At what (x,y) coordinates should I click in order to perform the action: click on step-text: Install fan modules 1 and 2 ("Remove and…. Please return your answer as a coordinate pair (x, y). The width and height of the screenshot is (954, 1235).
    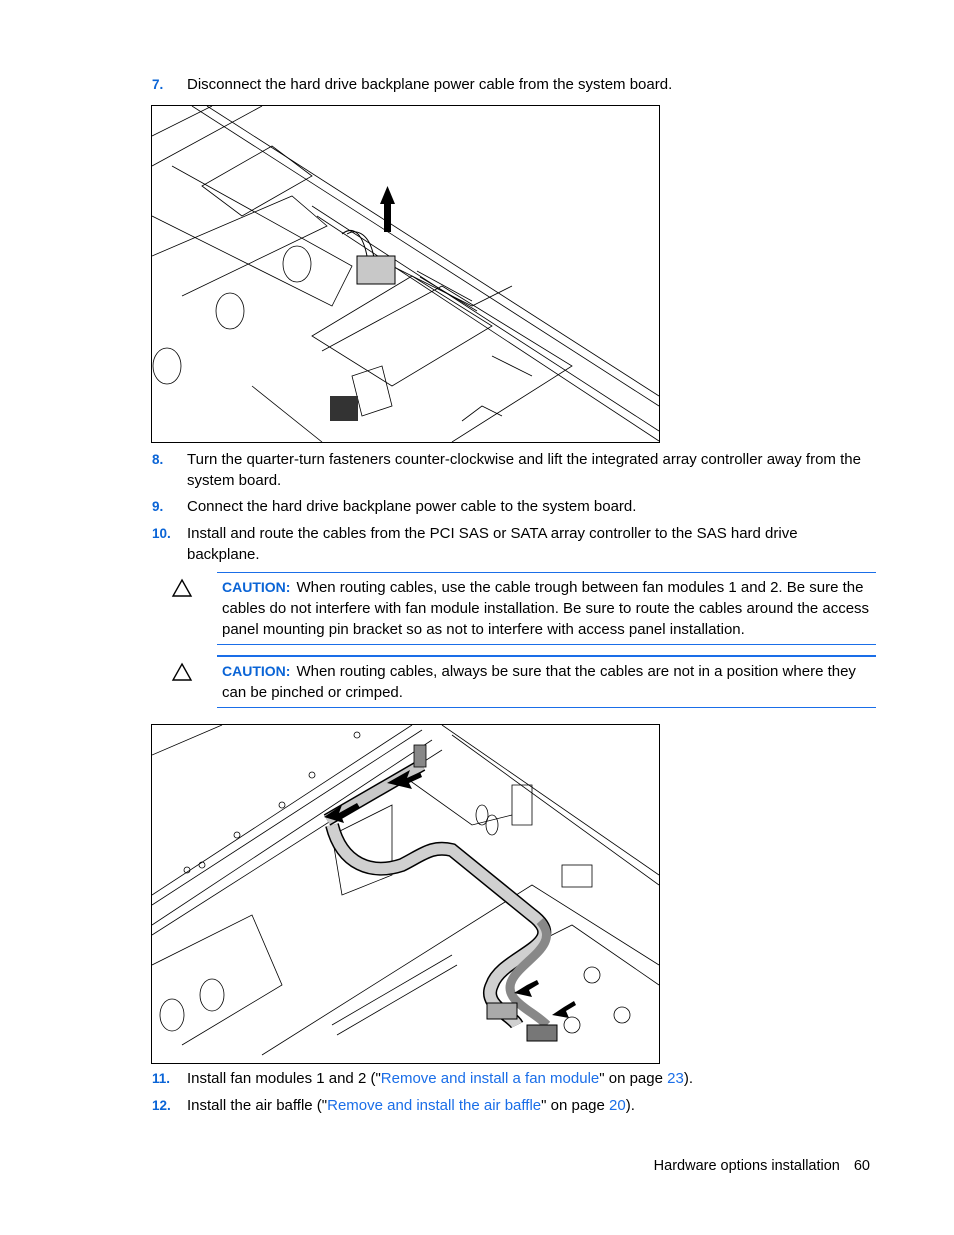
    Looking at the image, I should click on (529, 1079).